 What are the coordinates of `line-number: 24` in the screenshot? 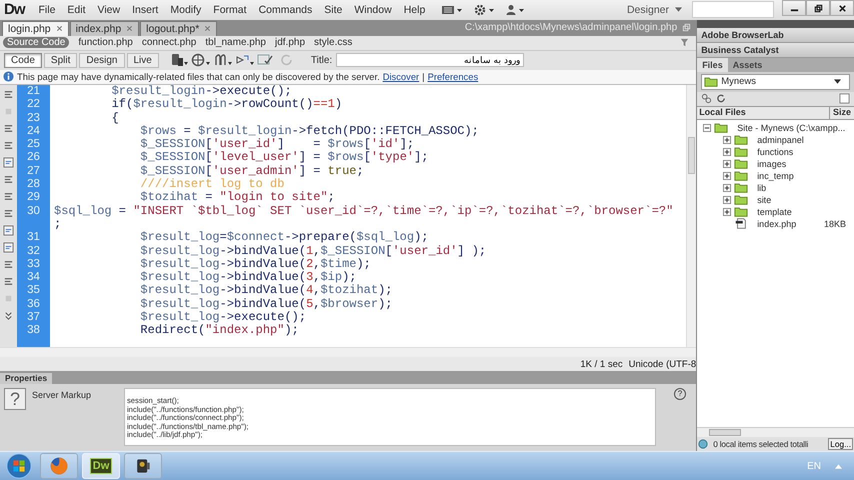 It's located at (33, 131).